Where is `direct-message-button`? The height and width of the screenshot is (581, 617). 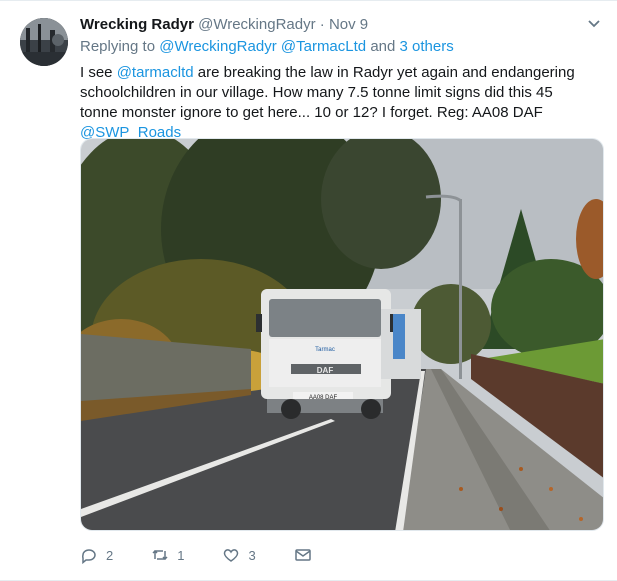
direct-message-button is located at coordinates (307, 555).